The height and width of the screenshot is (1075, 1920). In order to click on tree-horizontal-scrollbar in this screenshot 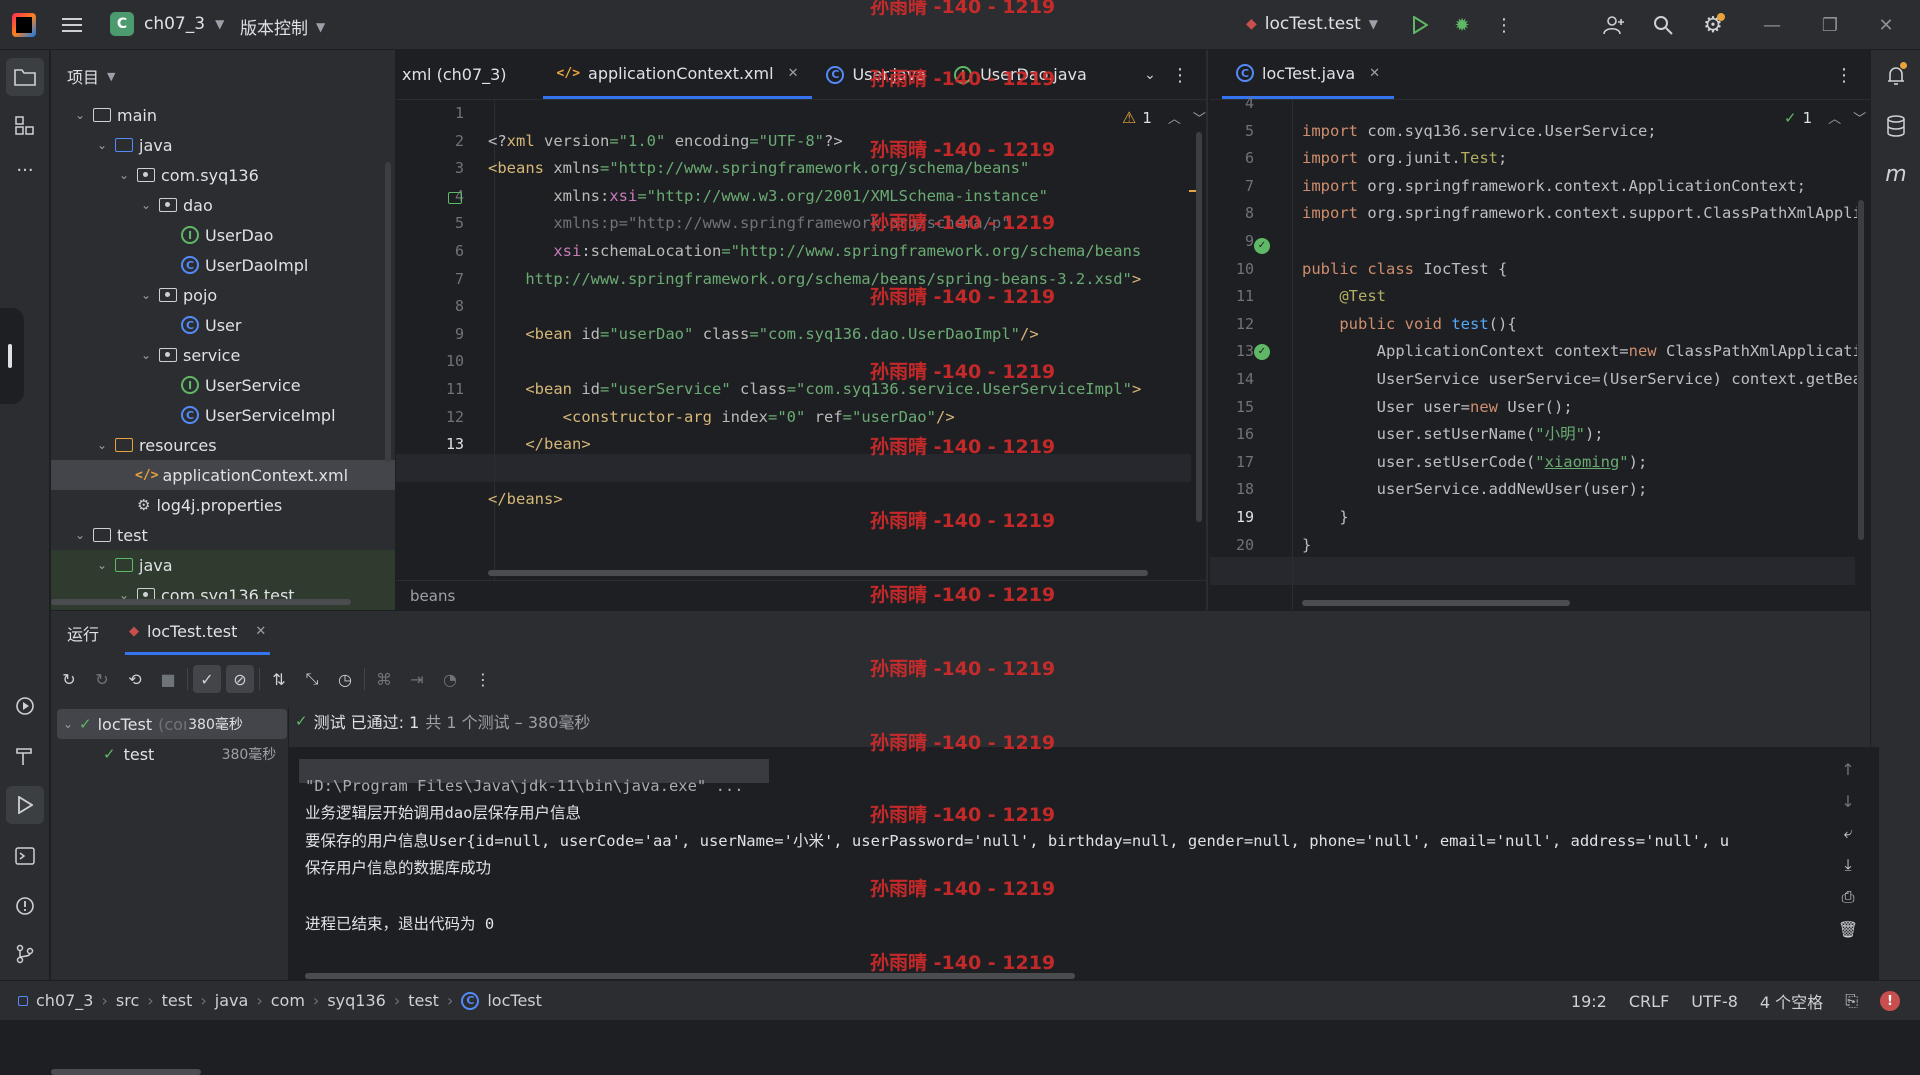, I will do `click(201, 602)`.